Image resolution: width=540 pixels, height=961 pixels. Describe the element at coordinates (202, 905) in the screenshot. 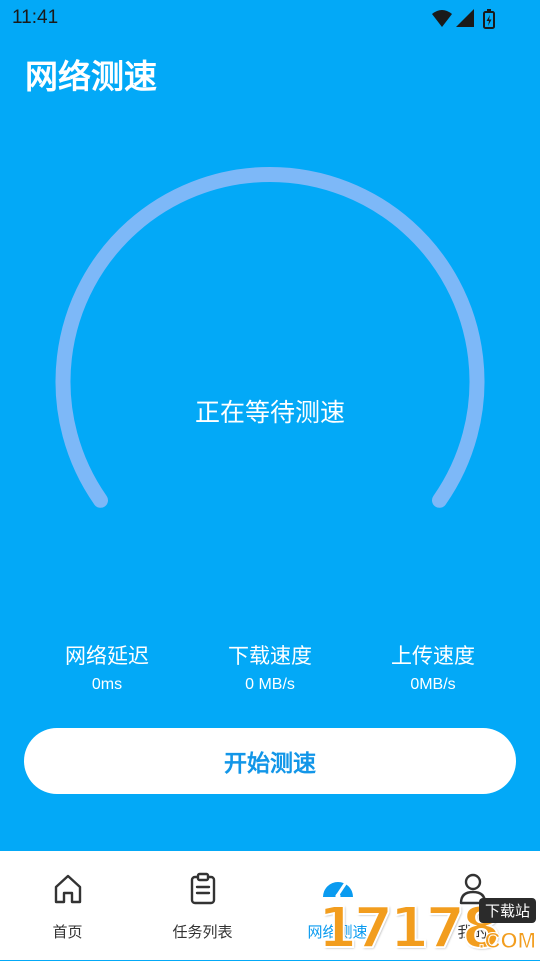

I see `nav-item-tasks: 任务列表` at that location.